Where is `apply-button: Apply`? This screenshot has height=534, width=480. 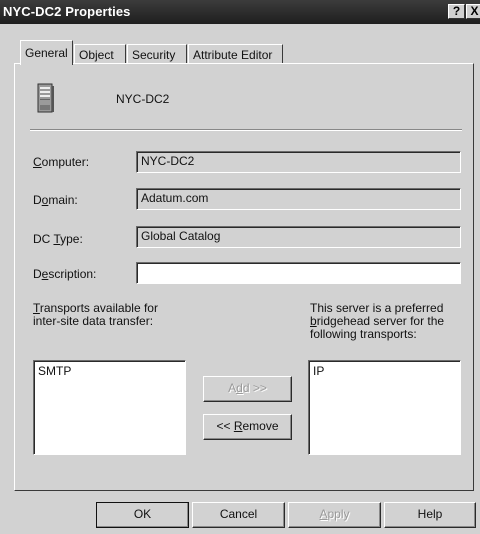
apply-button: Apply is located at coordinates (334, 515).